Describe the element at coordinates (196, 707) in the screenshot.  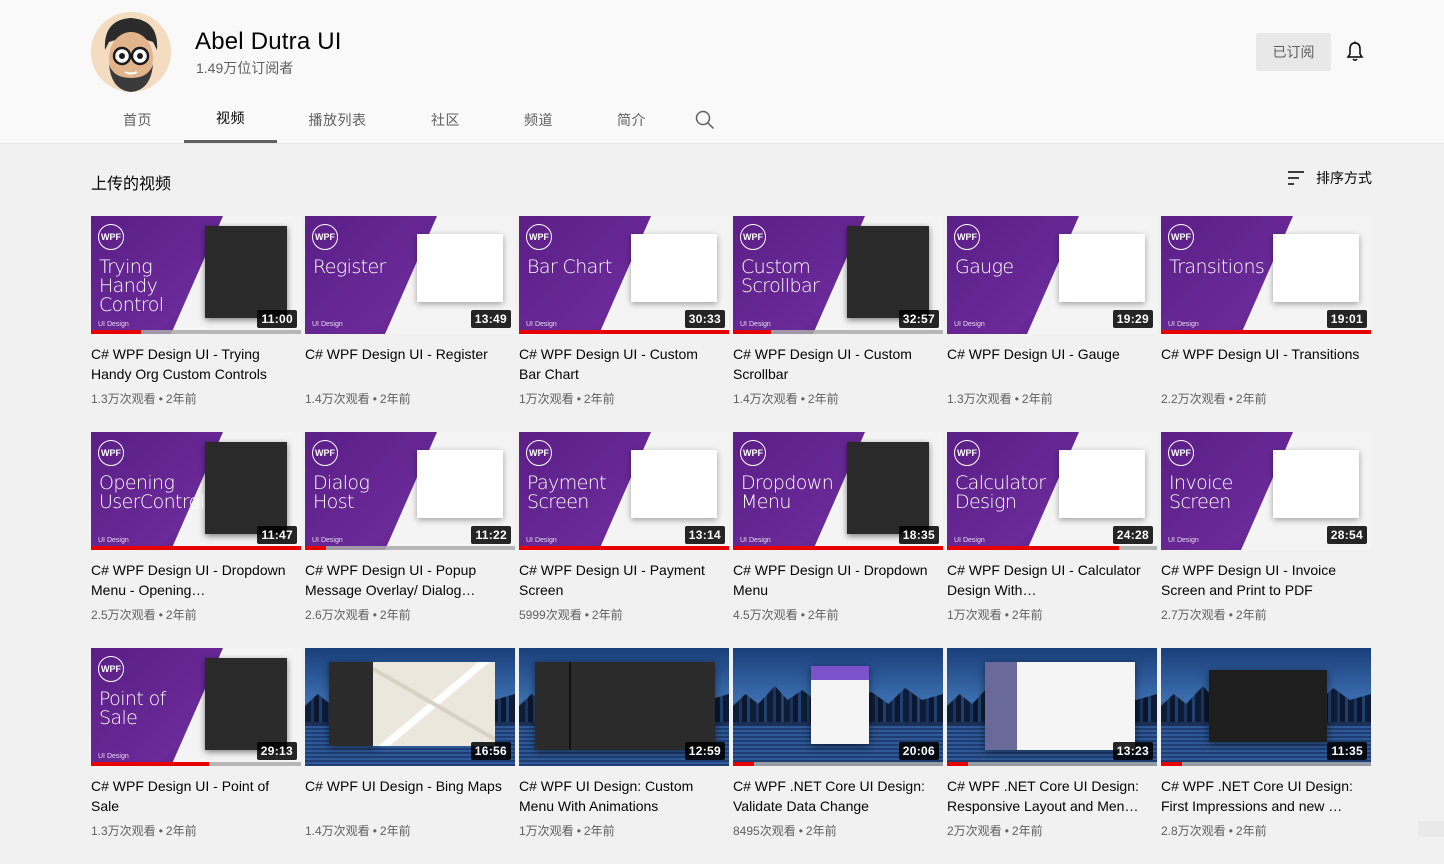
I see `video-thumbnail: WPF Point of Sale UI Design 29:13` at that location.